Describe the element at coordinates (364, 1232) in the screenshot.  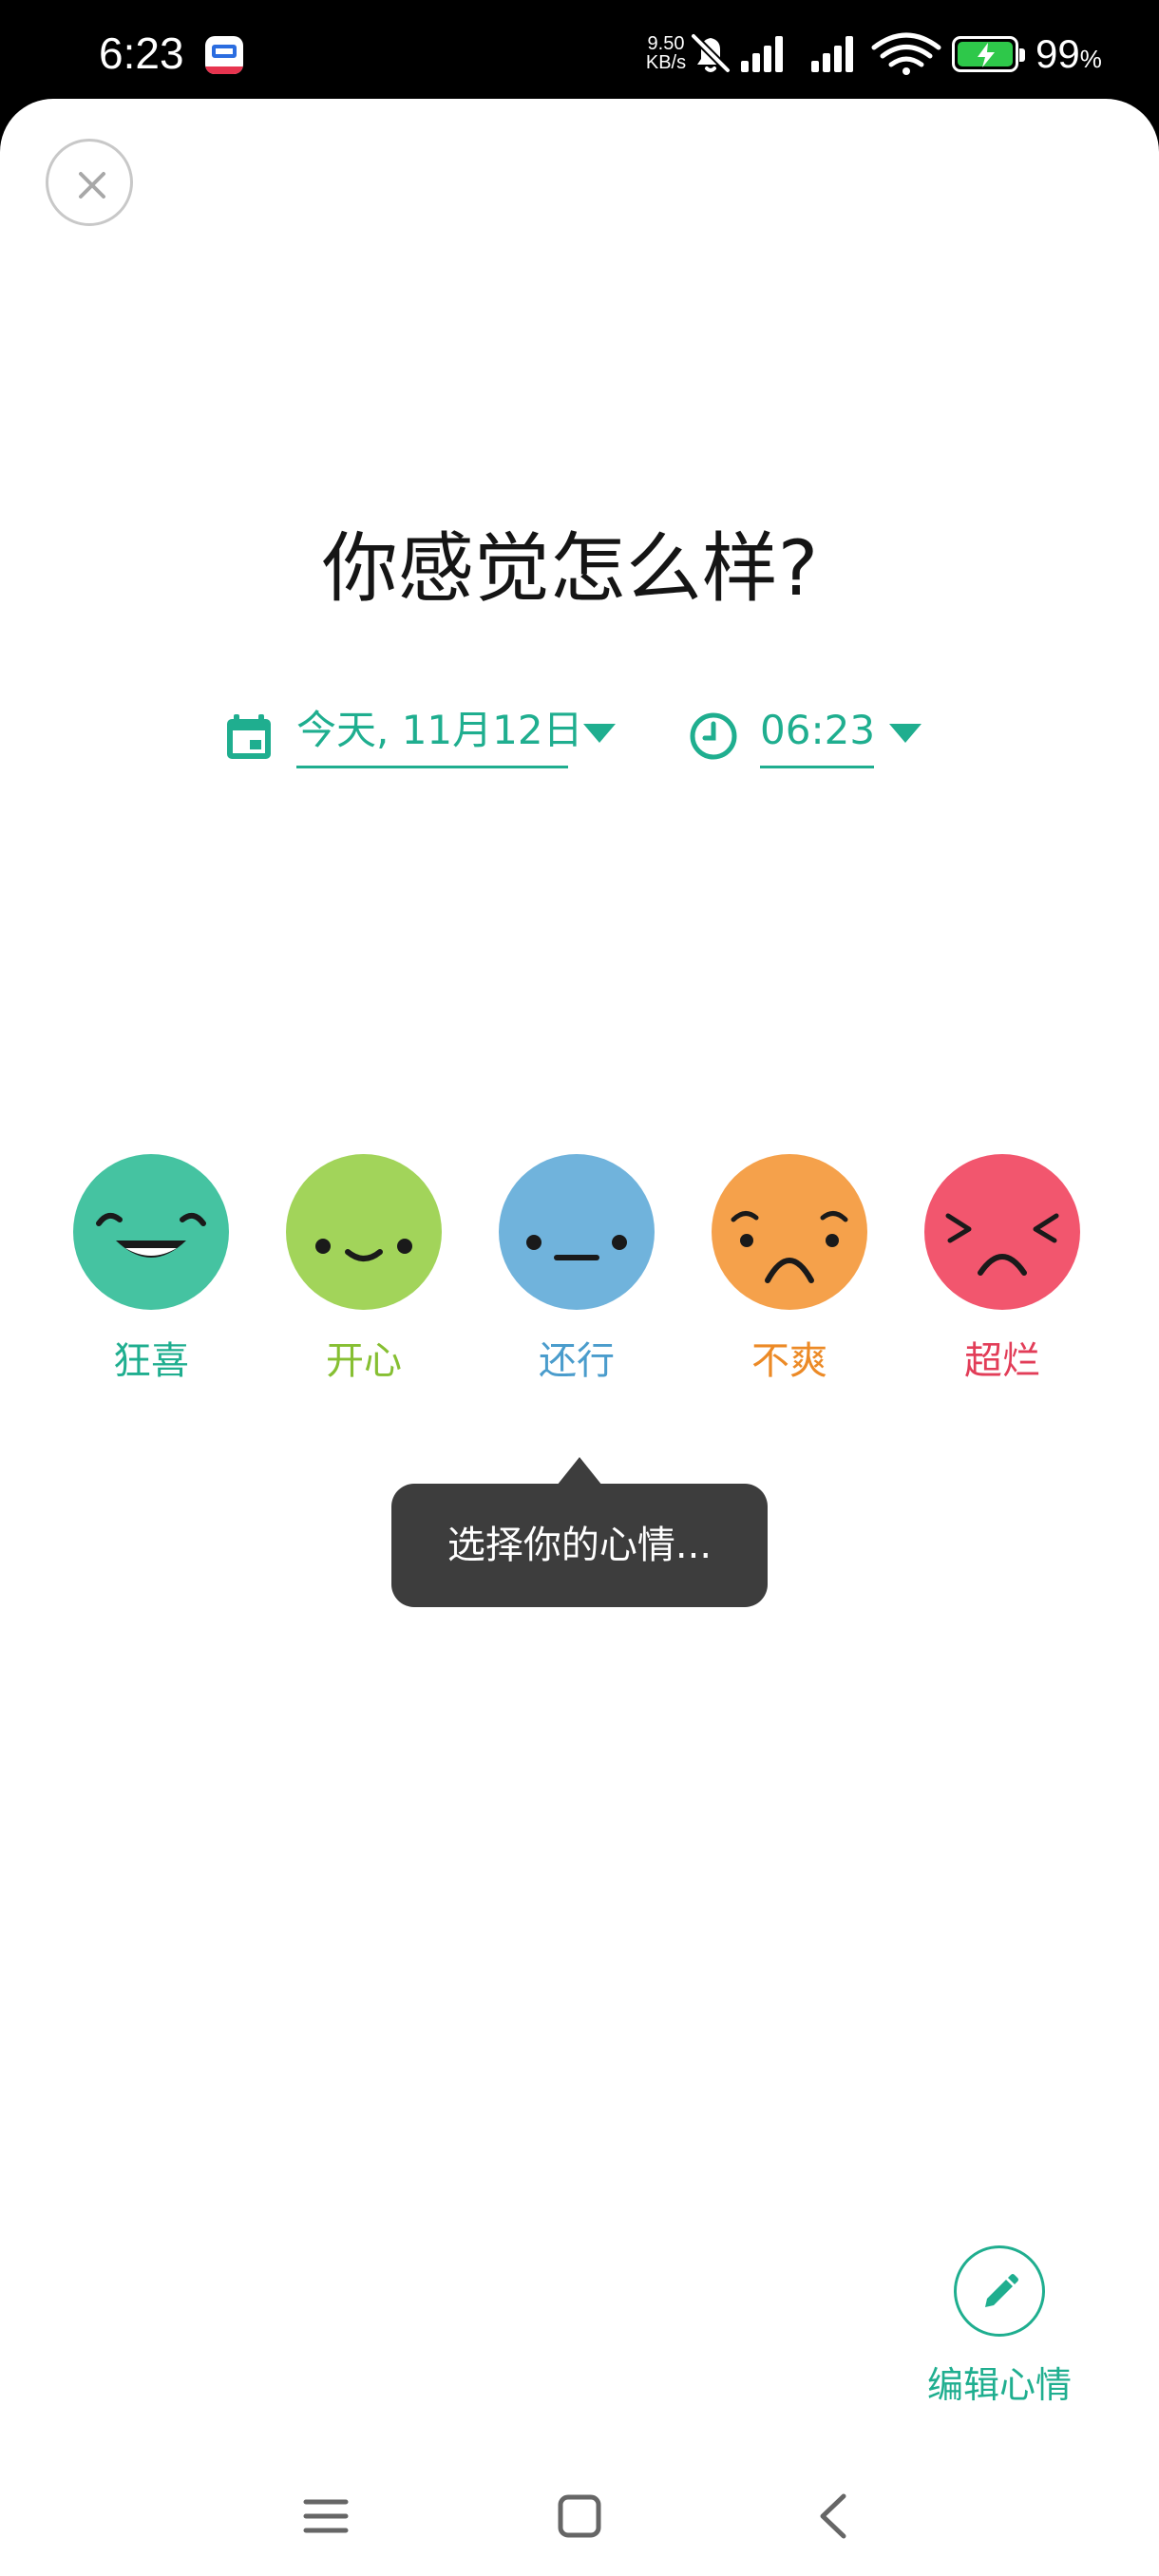
I see `happy-face-icon` at that location.